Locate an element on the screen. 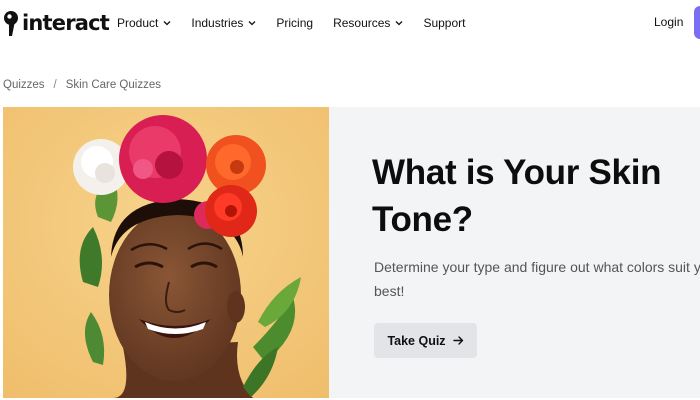 The width and height of the screenshot is (700, 400). nav-resources-label: Resources is located at coordinates (362, 23).